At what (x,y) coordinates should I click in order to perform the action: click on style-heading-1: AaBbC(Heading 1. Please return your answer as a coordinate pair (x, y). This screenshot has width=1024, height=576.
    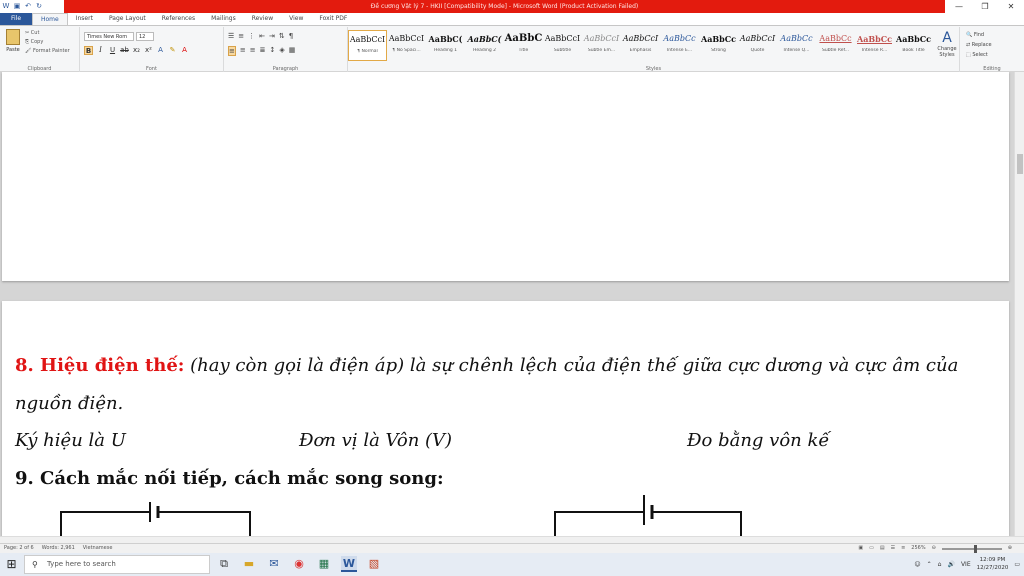
    Looking at the image, I should click on (445, 45).